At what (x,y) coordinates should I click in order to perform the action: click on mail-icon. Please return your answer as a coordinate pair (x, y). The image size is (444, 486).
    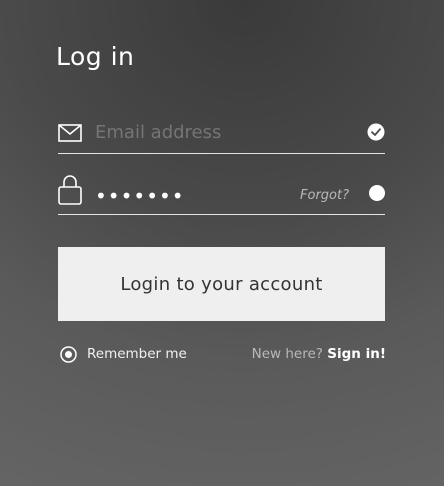
    Looking at the image, I should click on (70, 133).